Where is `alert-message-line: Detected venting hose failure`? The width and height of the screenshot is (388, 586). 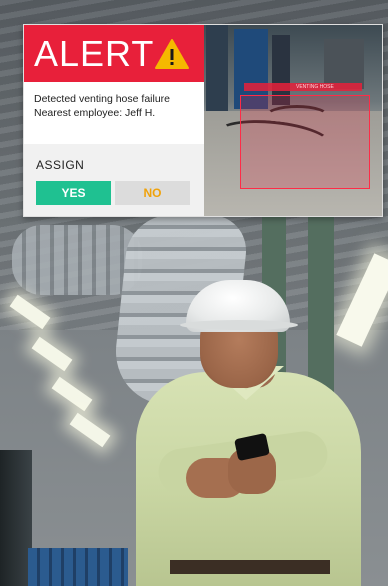
alert-message-line: Detected venting hose failure is located at coordinates (102, 99).